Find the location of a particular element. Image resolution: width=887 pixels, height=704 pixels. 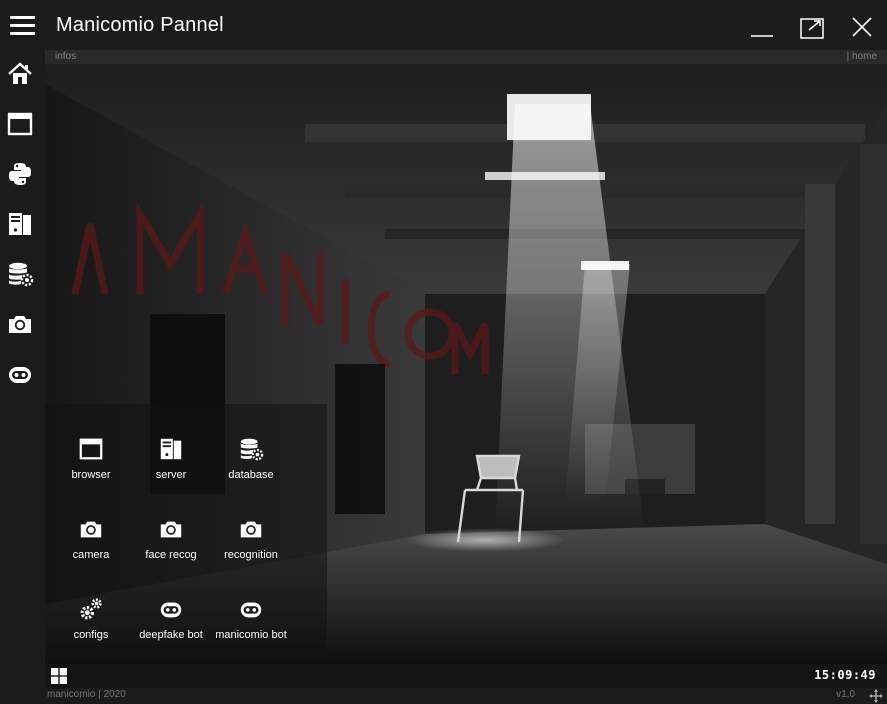

minimize-icon is located at coordinates (762, 36).